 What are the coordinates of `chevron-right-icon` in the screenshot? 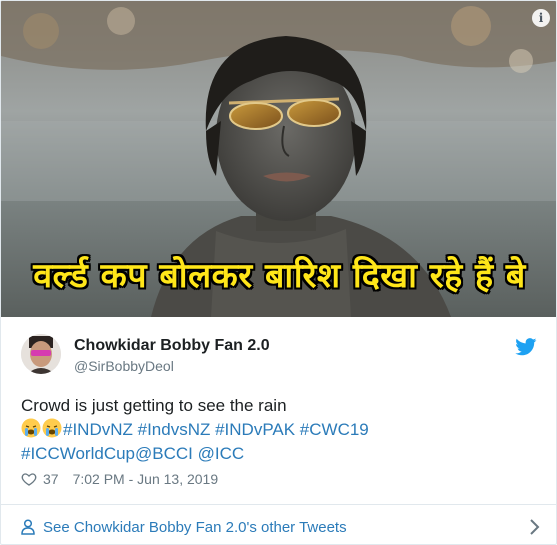 It's located at (535, 527).